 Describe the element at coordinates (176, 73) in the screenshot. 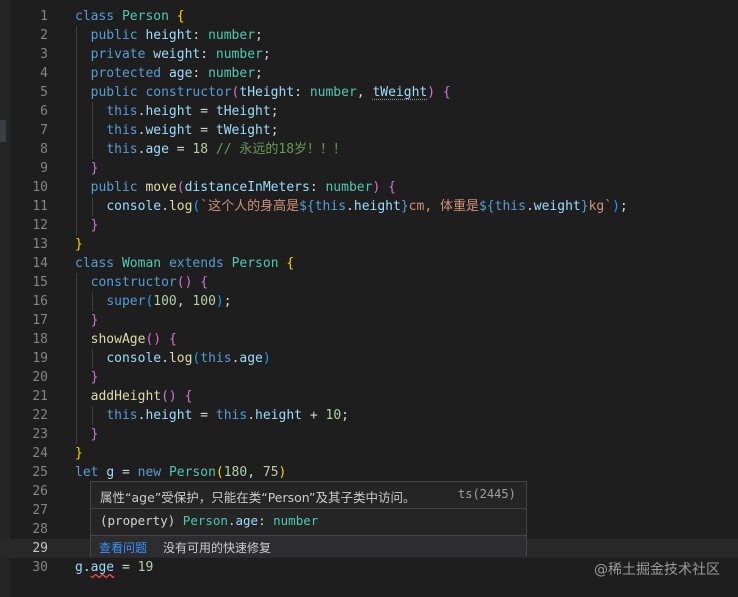

I see `code-text: protected age: number;` at that location.